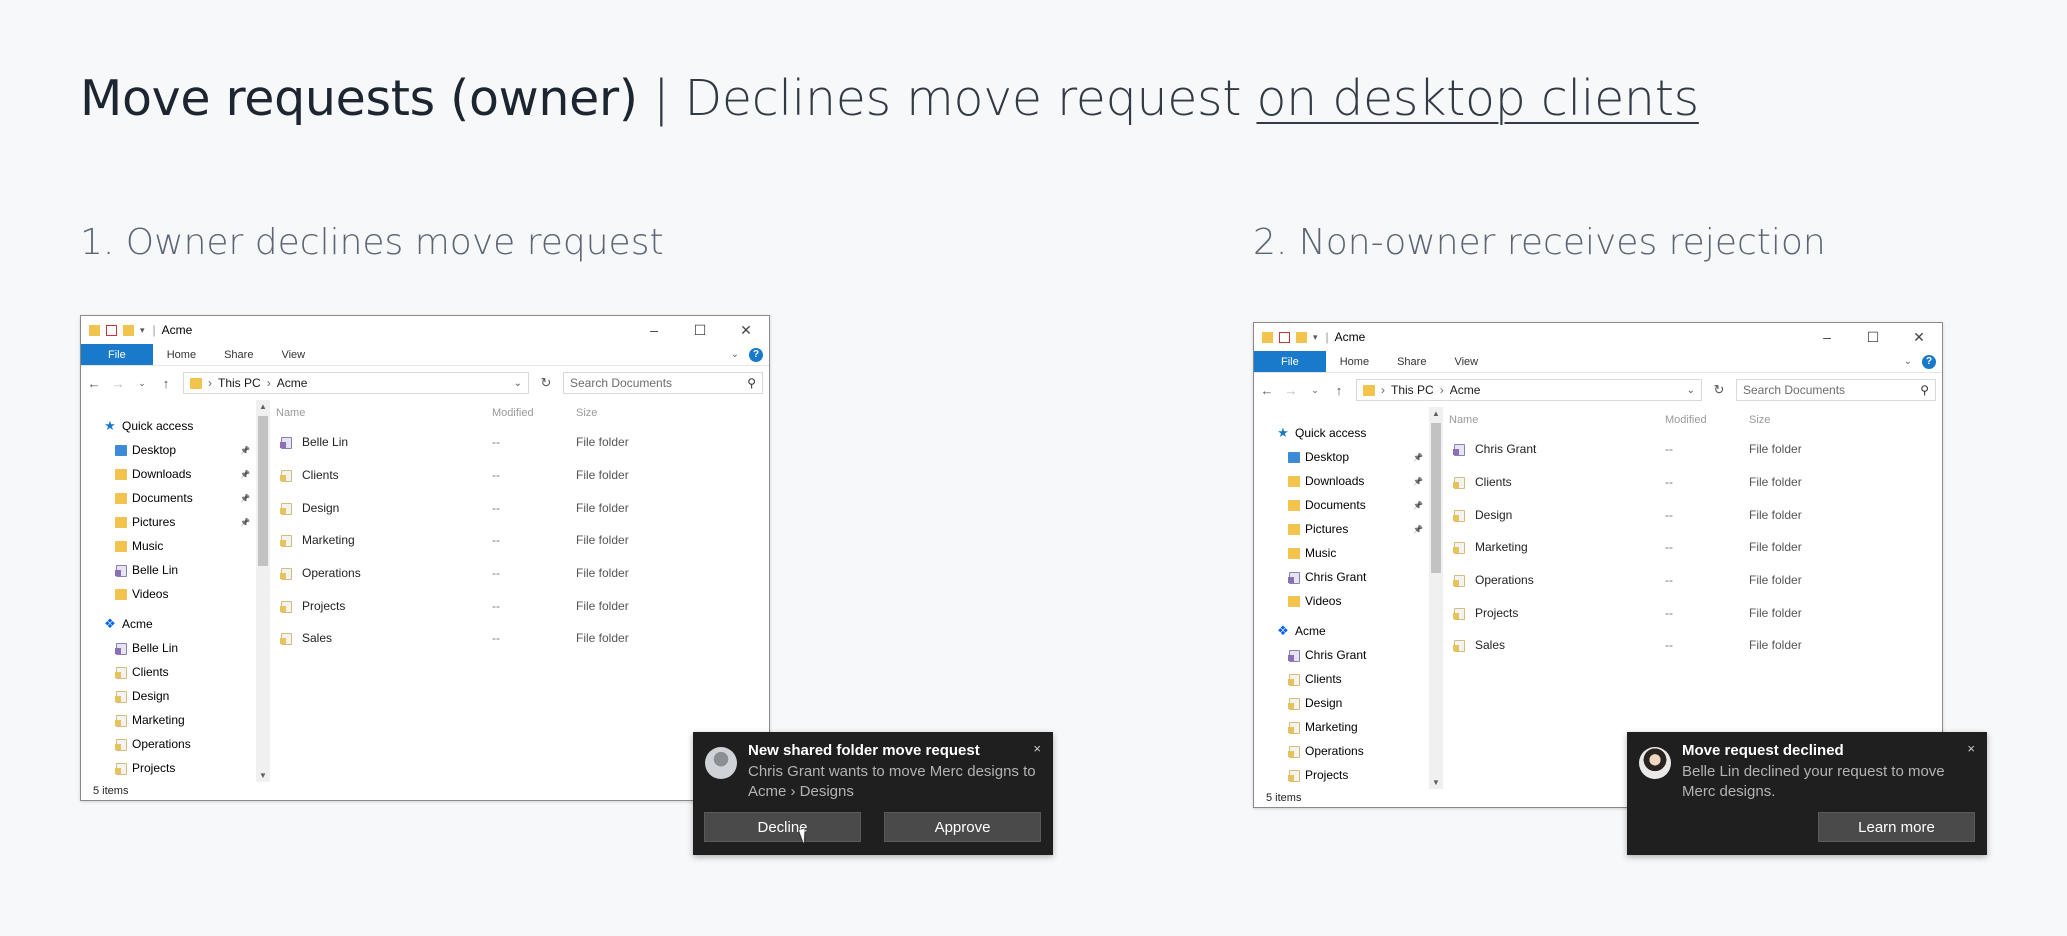 The width and height of the screenshot is (2067, 936). I want to click on ribbon-tab-home: Home, so click(181, 354).